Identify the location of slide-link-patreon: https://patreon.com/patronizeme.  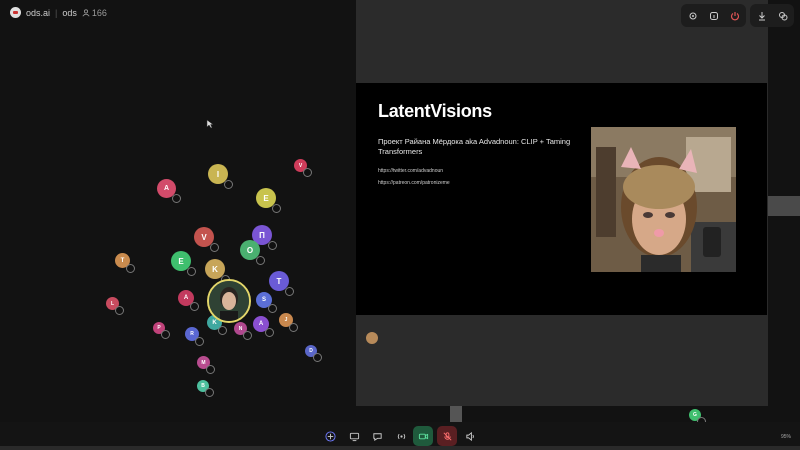
(414, 183).